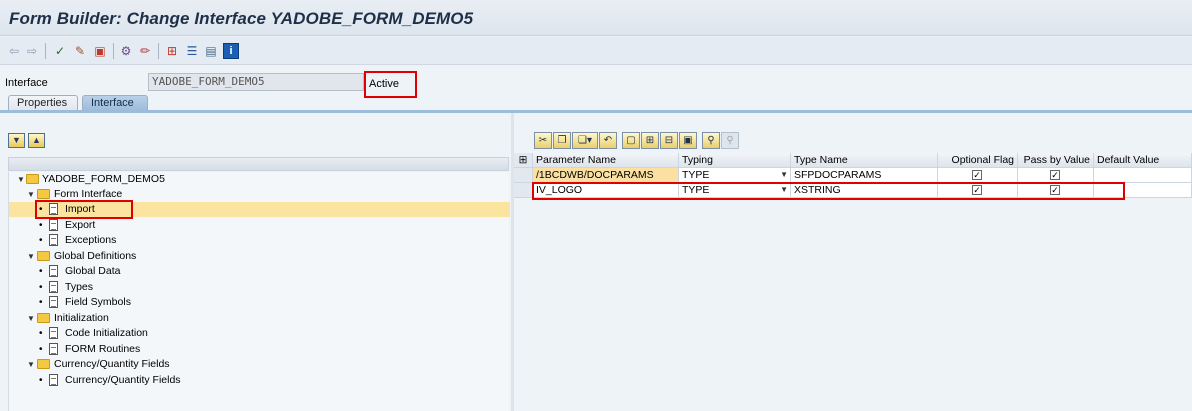 The width and height of the screenshot is (1192, 411). Describe the element at coordinates (259, 380) in the screenshot. I see `tree-node-currency-quantity-fields: • Currency/Quantity Fields` at that location.